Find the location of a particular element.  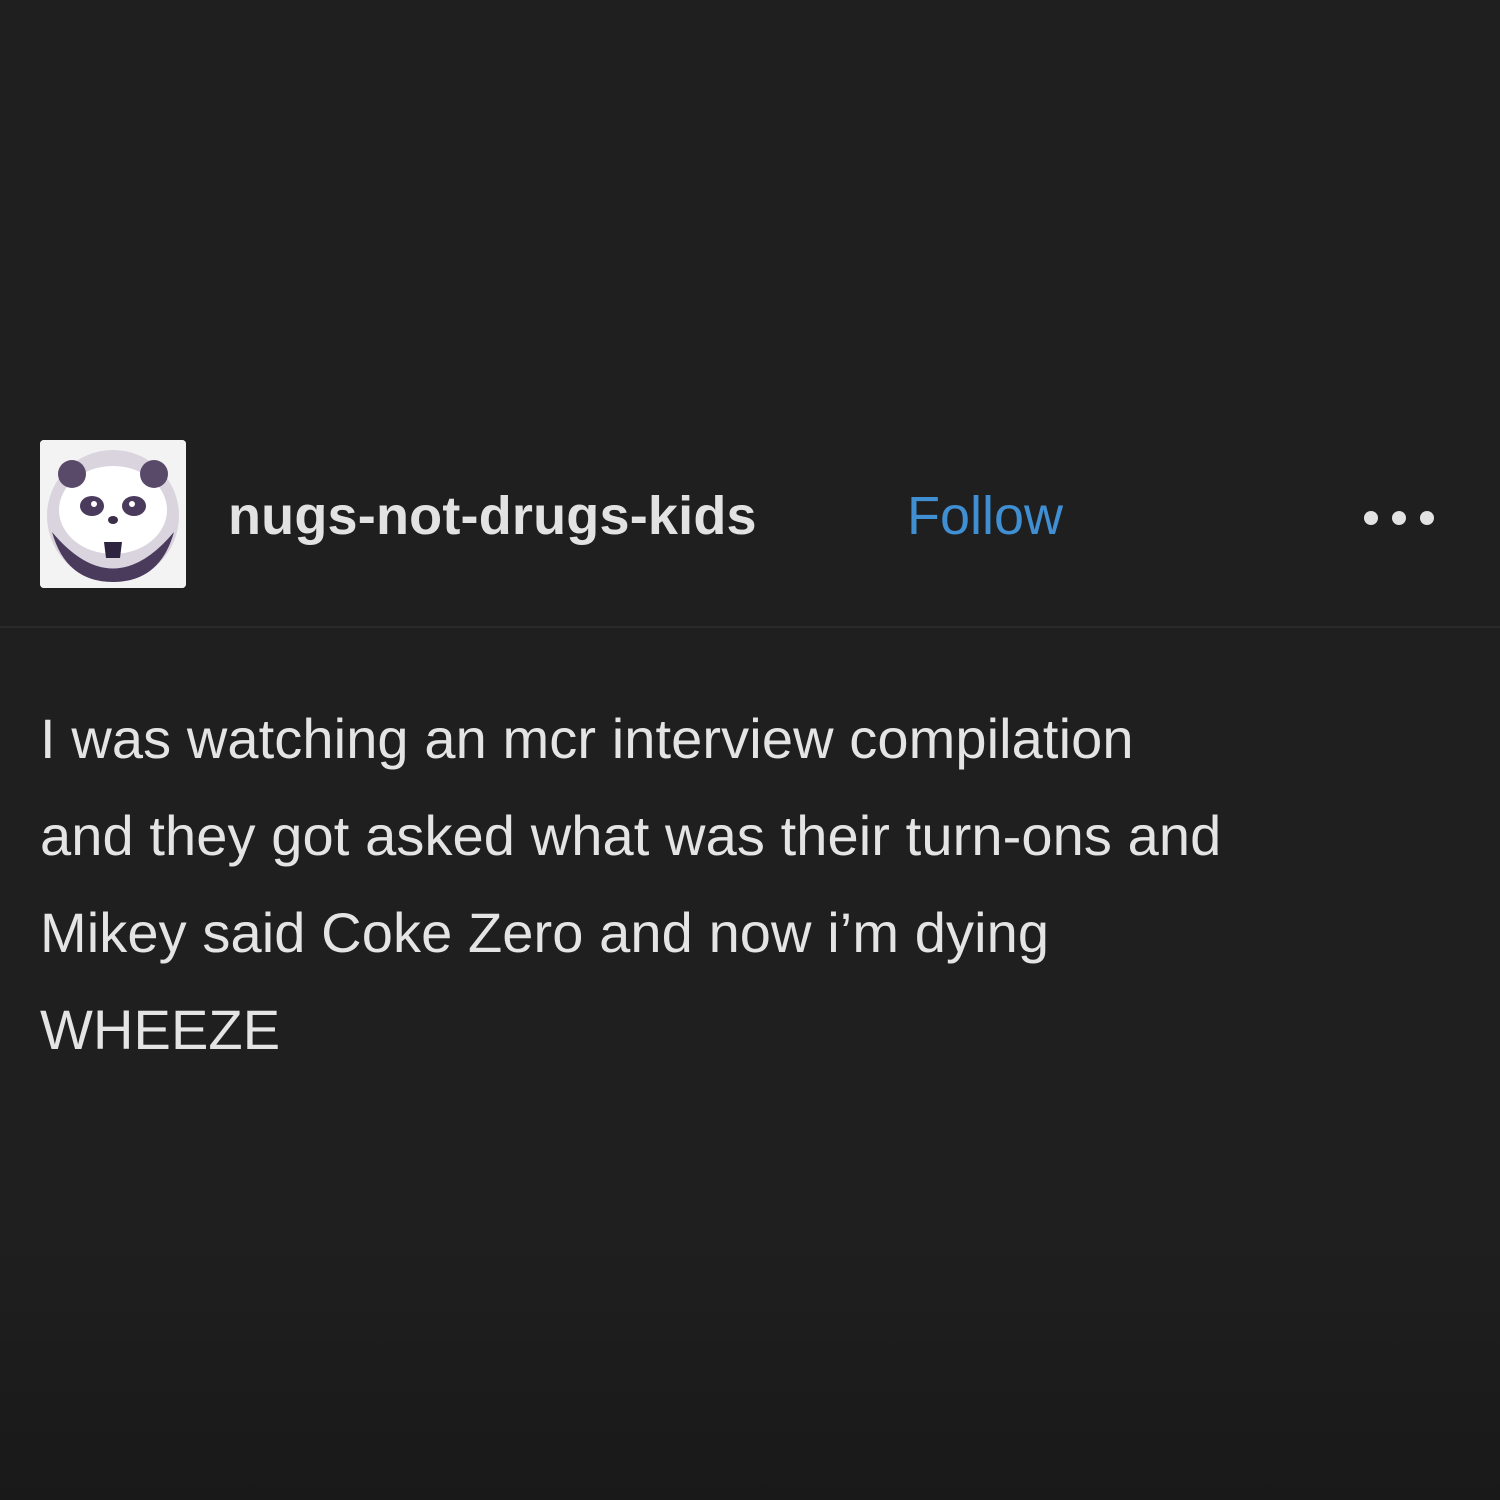

post-header: nugs-not-drugs-kids Follow is located at coordinates (750, 533).